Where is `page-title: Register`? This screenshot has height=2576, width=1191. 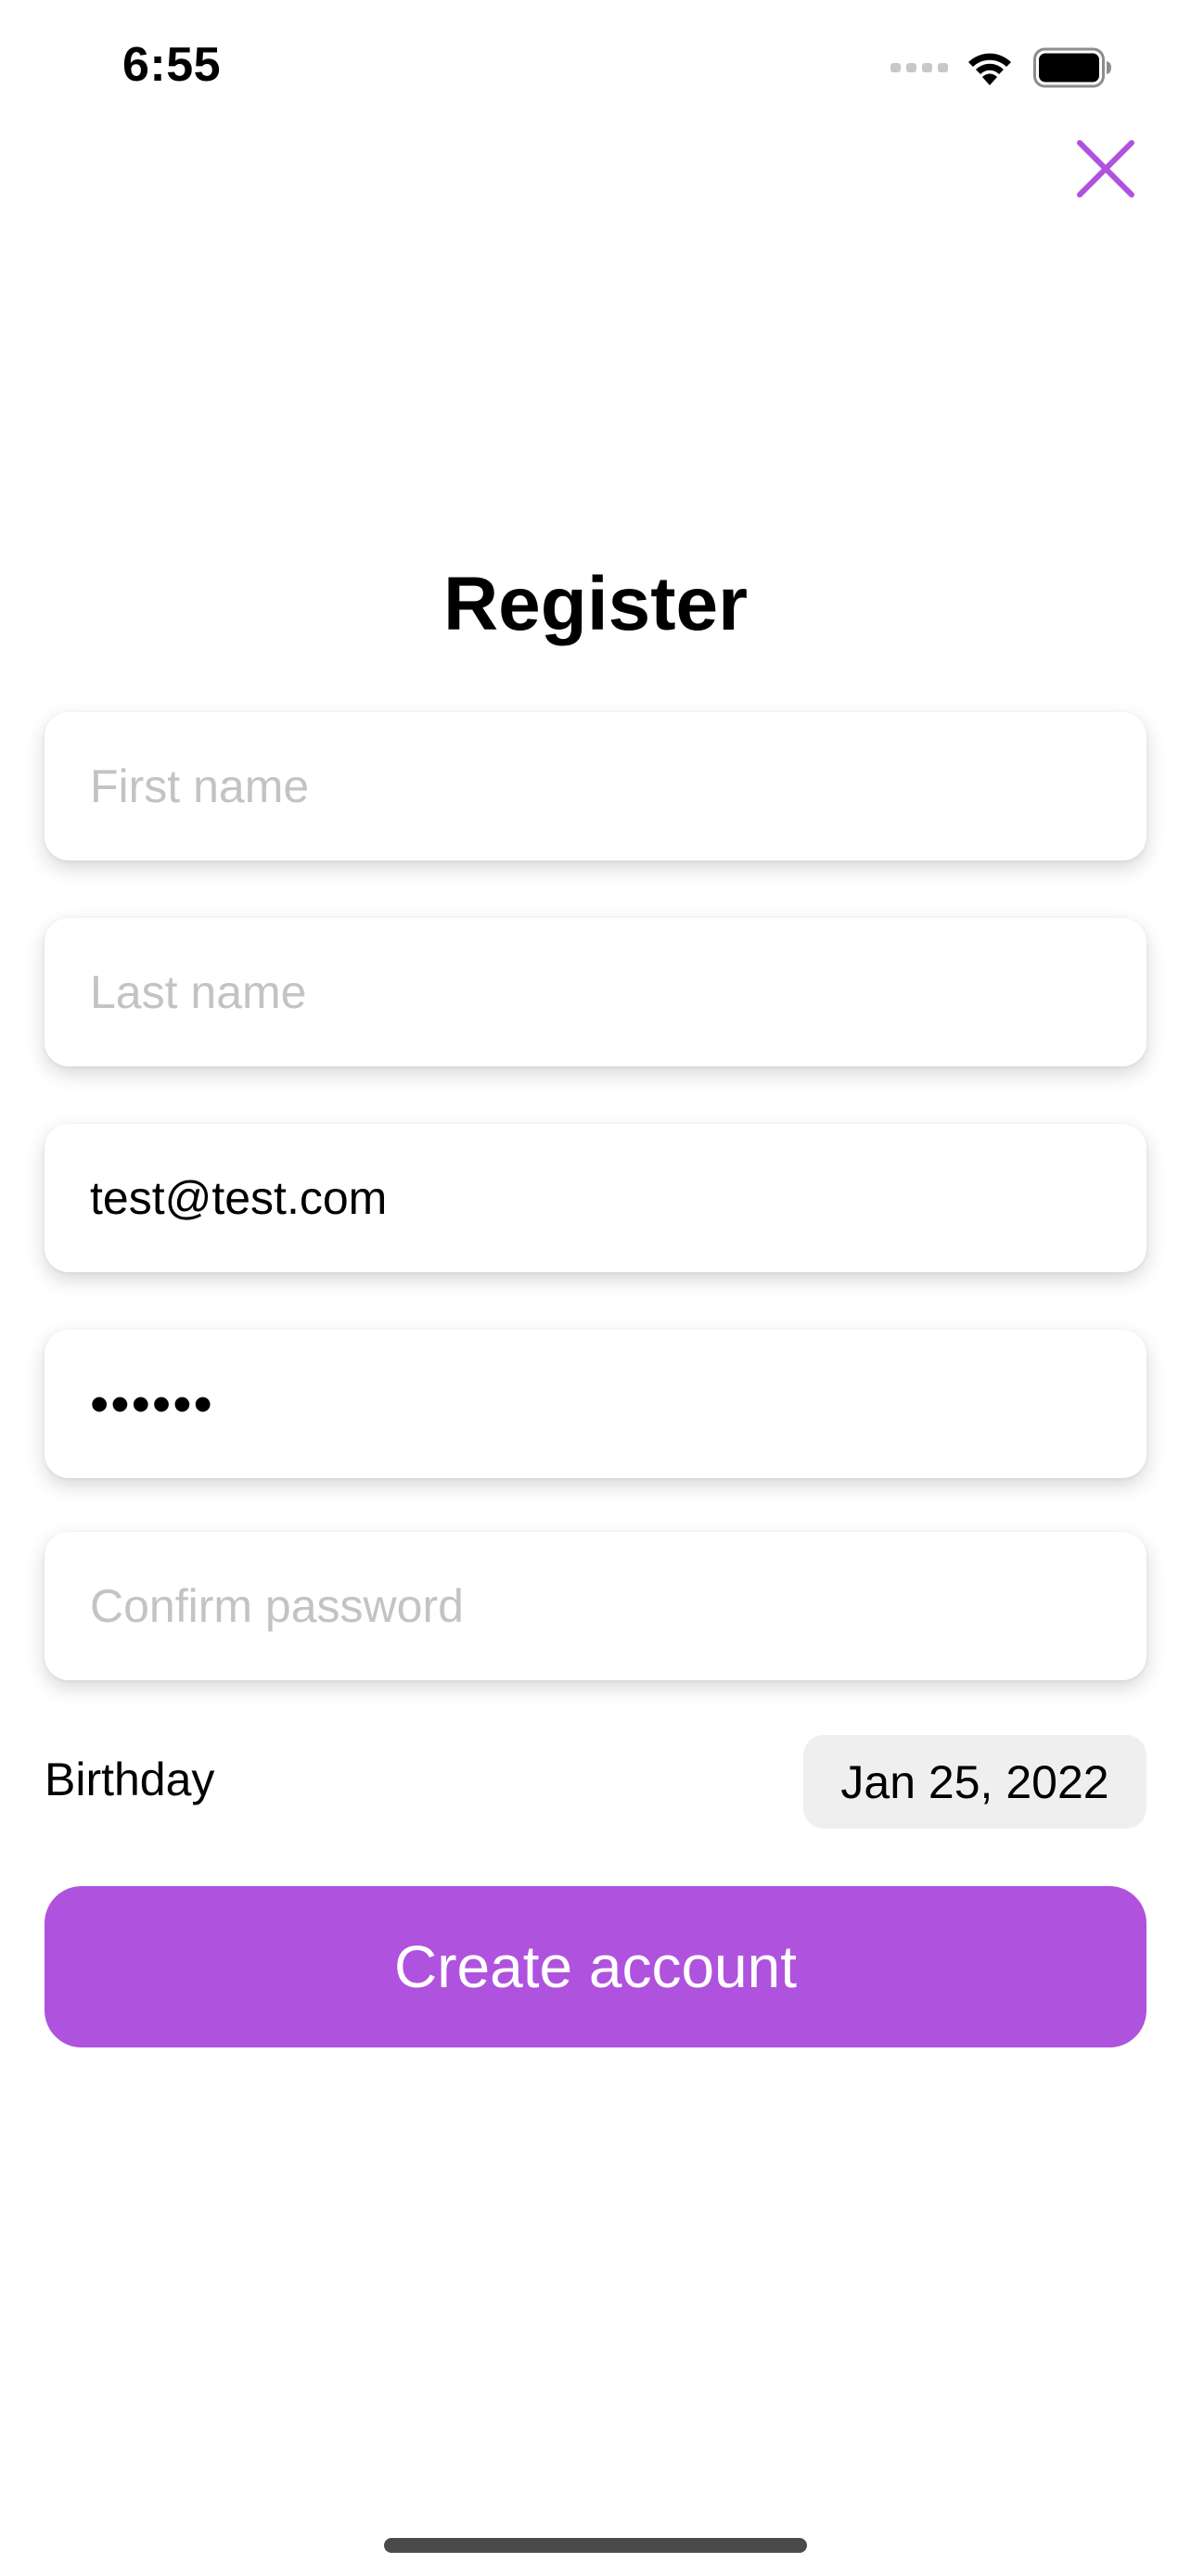
page-title: Register is located at coordinates (595, 604).